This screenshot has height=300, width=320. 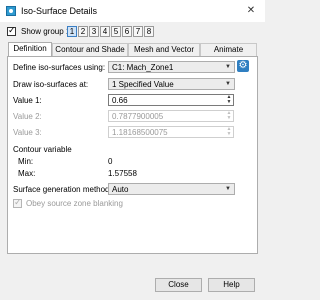 I want to click on value3-input: 1.18168500075 ▲ ▼, so click(x=171, y=132).